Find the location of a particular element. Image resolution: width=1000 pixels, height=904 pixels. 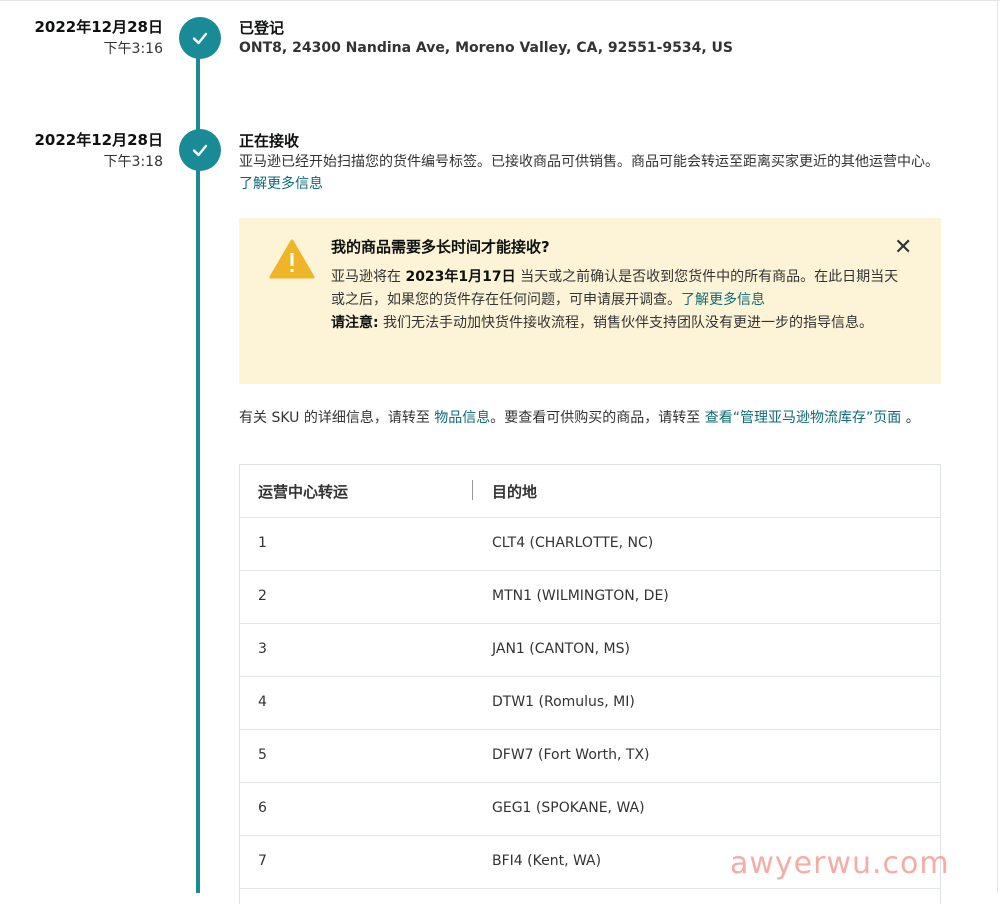

event-time: 下午3:18 is located at coordinates (133, 162).